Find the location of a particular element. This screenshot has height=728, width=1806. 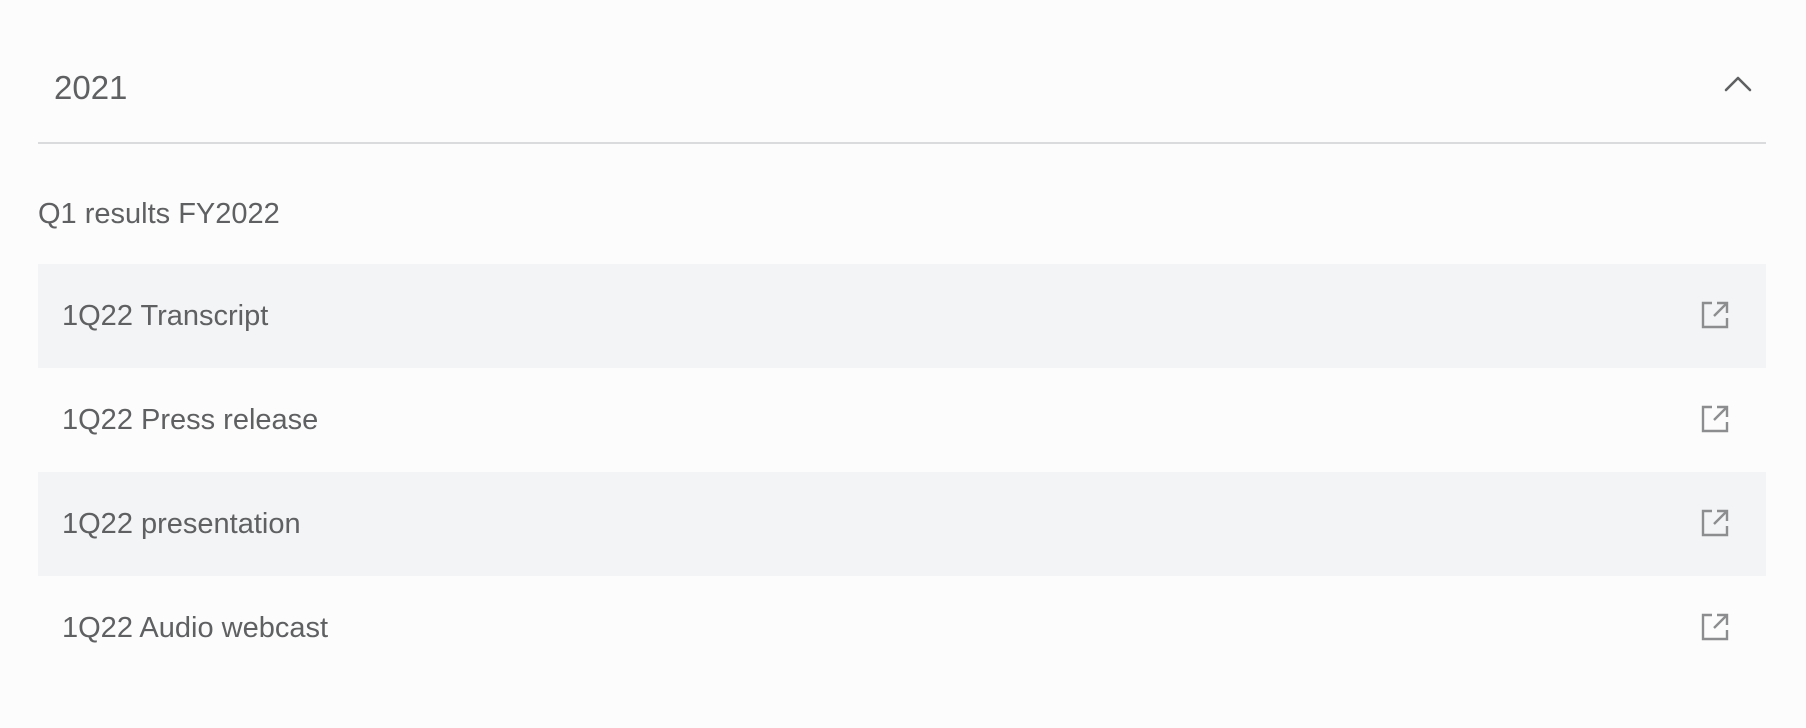

document-link-label: 1Q22 presentation is located at coordinates (181, 524).